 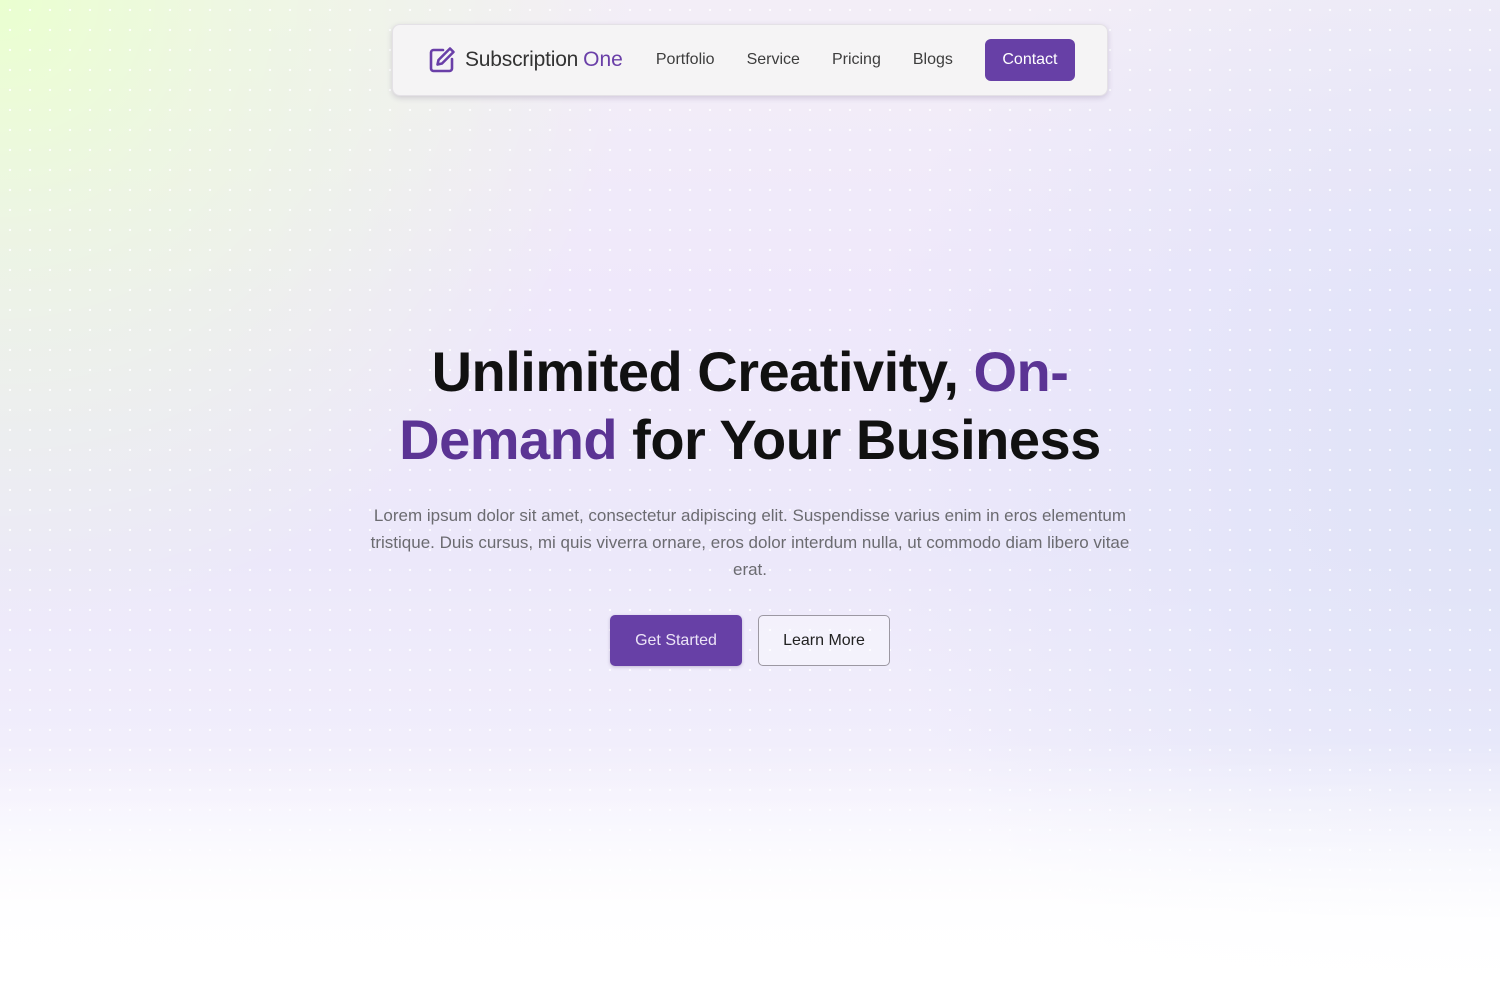 What do you see at coordinates (702, 371) in the screenshot?
I see `hero-title-part1: Unlimited Creativity,` at bounding box center [702, 371].